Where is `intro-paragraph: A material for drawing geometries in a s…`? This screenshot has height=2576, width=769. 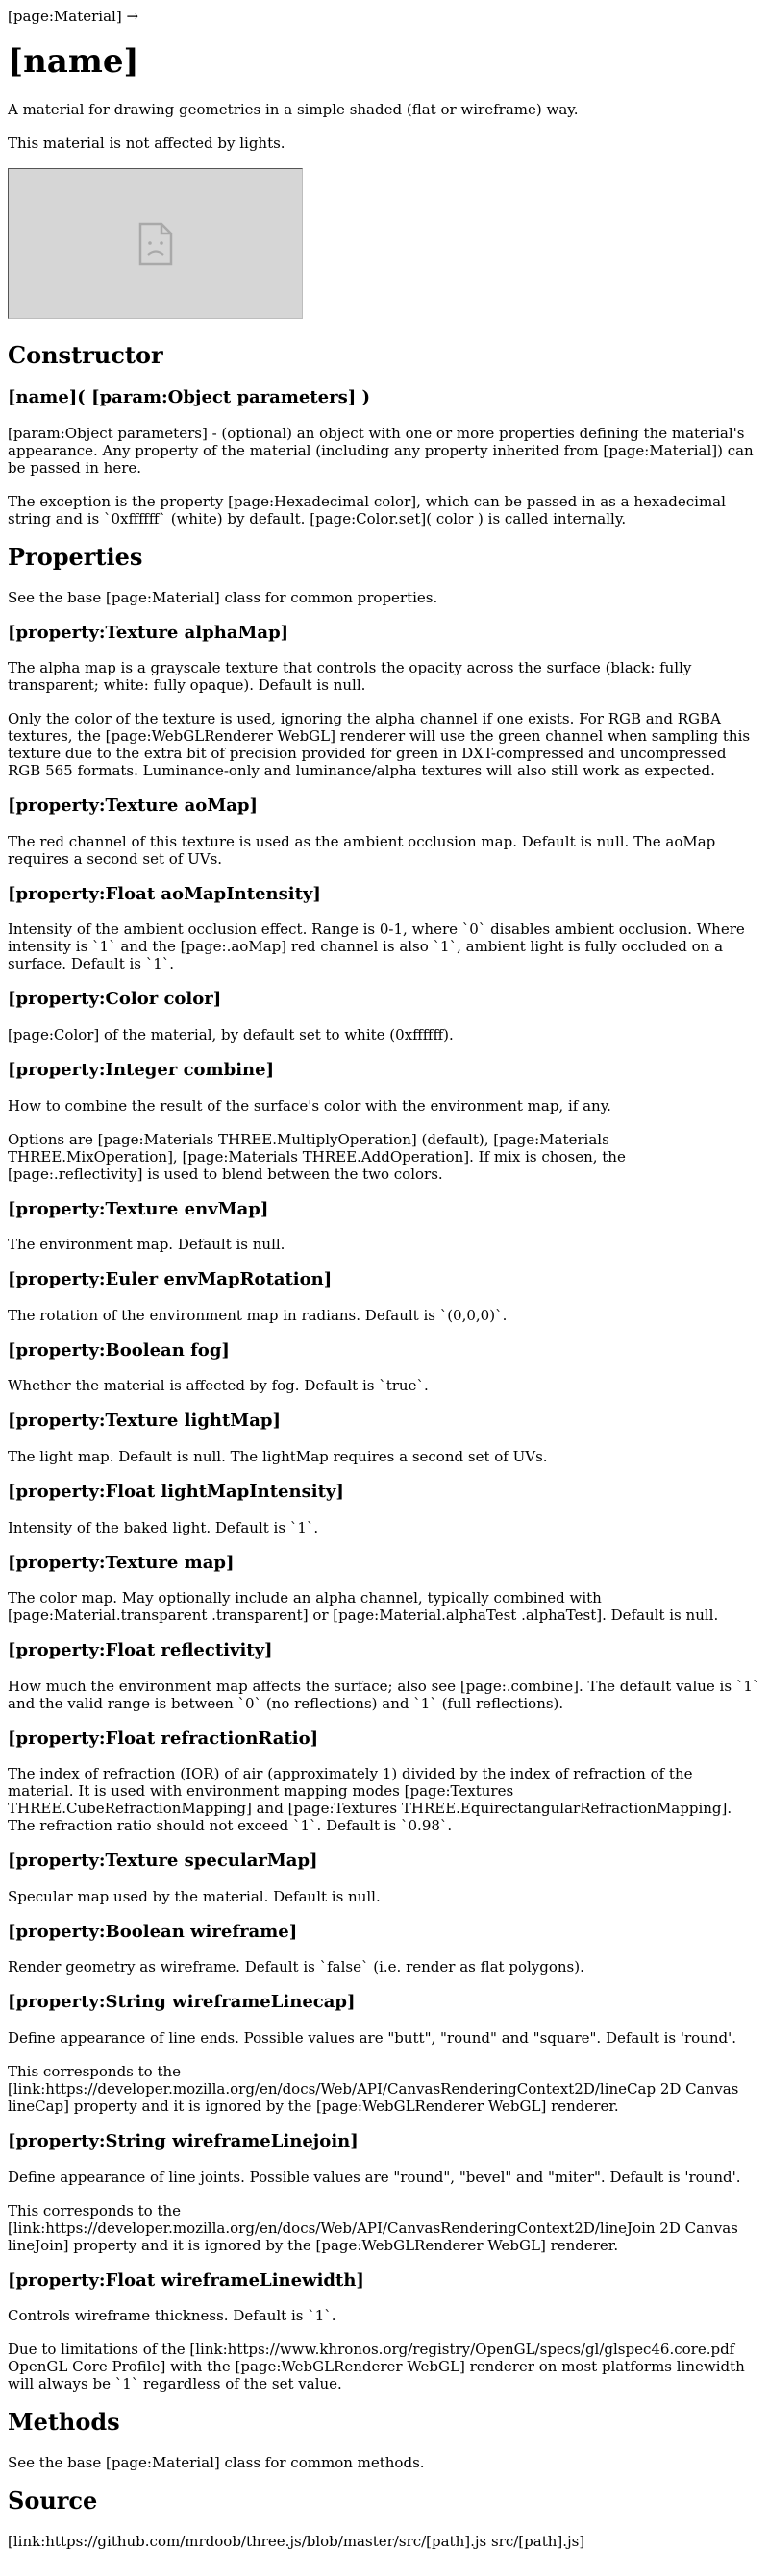
intro-paragraph: A material for drawing geometries in a s… is located at coordinates (294, 110).